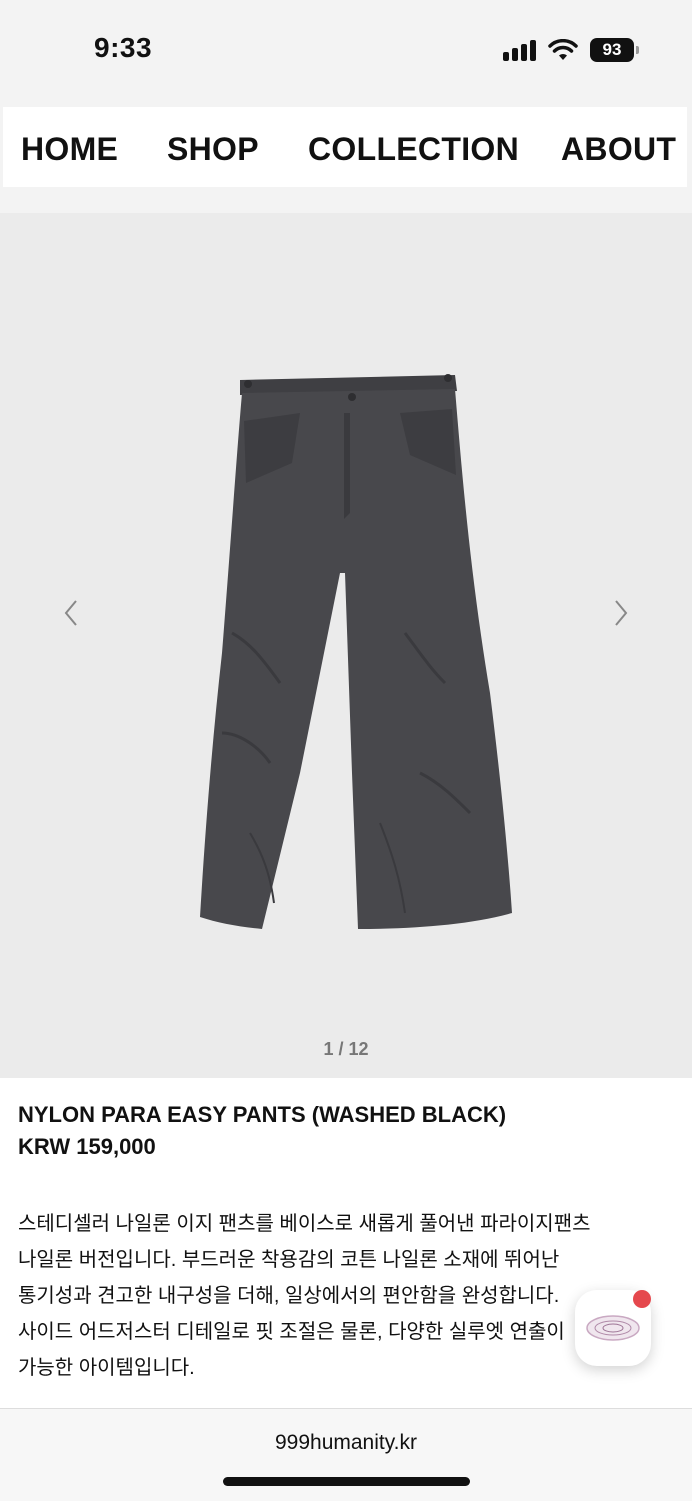 The image size is (692, 1501). What do you see at coordinates (642, 1299) in the screenshot?
I see `notification-dot` at bounding box center [642, 1299].